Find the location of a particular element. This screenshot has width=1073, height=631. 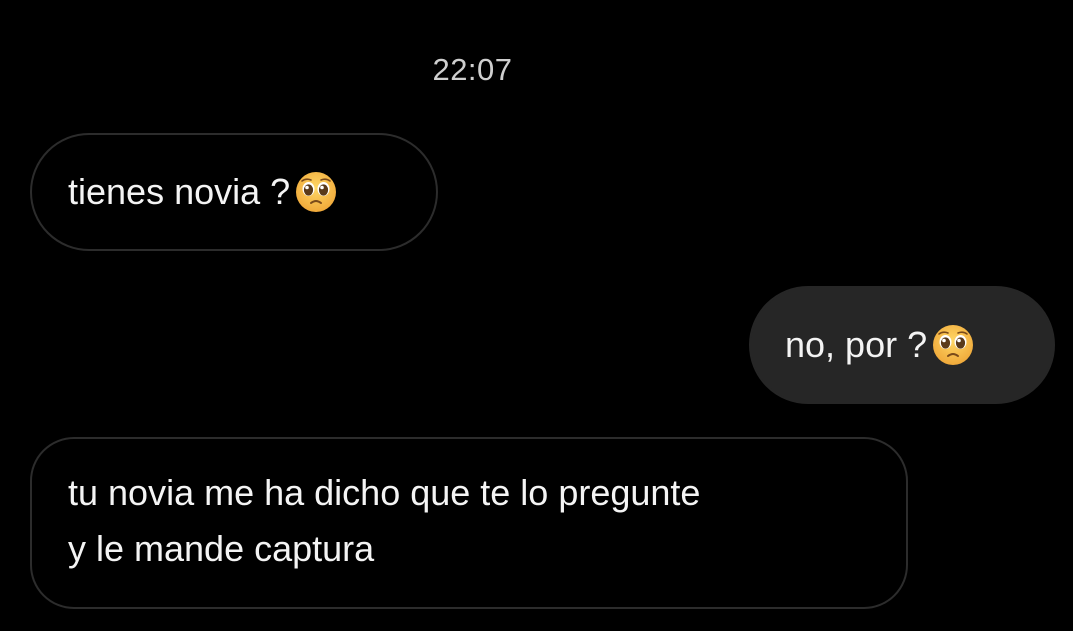

message-text: tienes novia ? is located at coordinates (179, 191).